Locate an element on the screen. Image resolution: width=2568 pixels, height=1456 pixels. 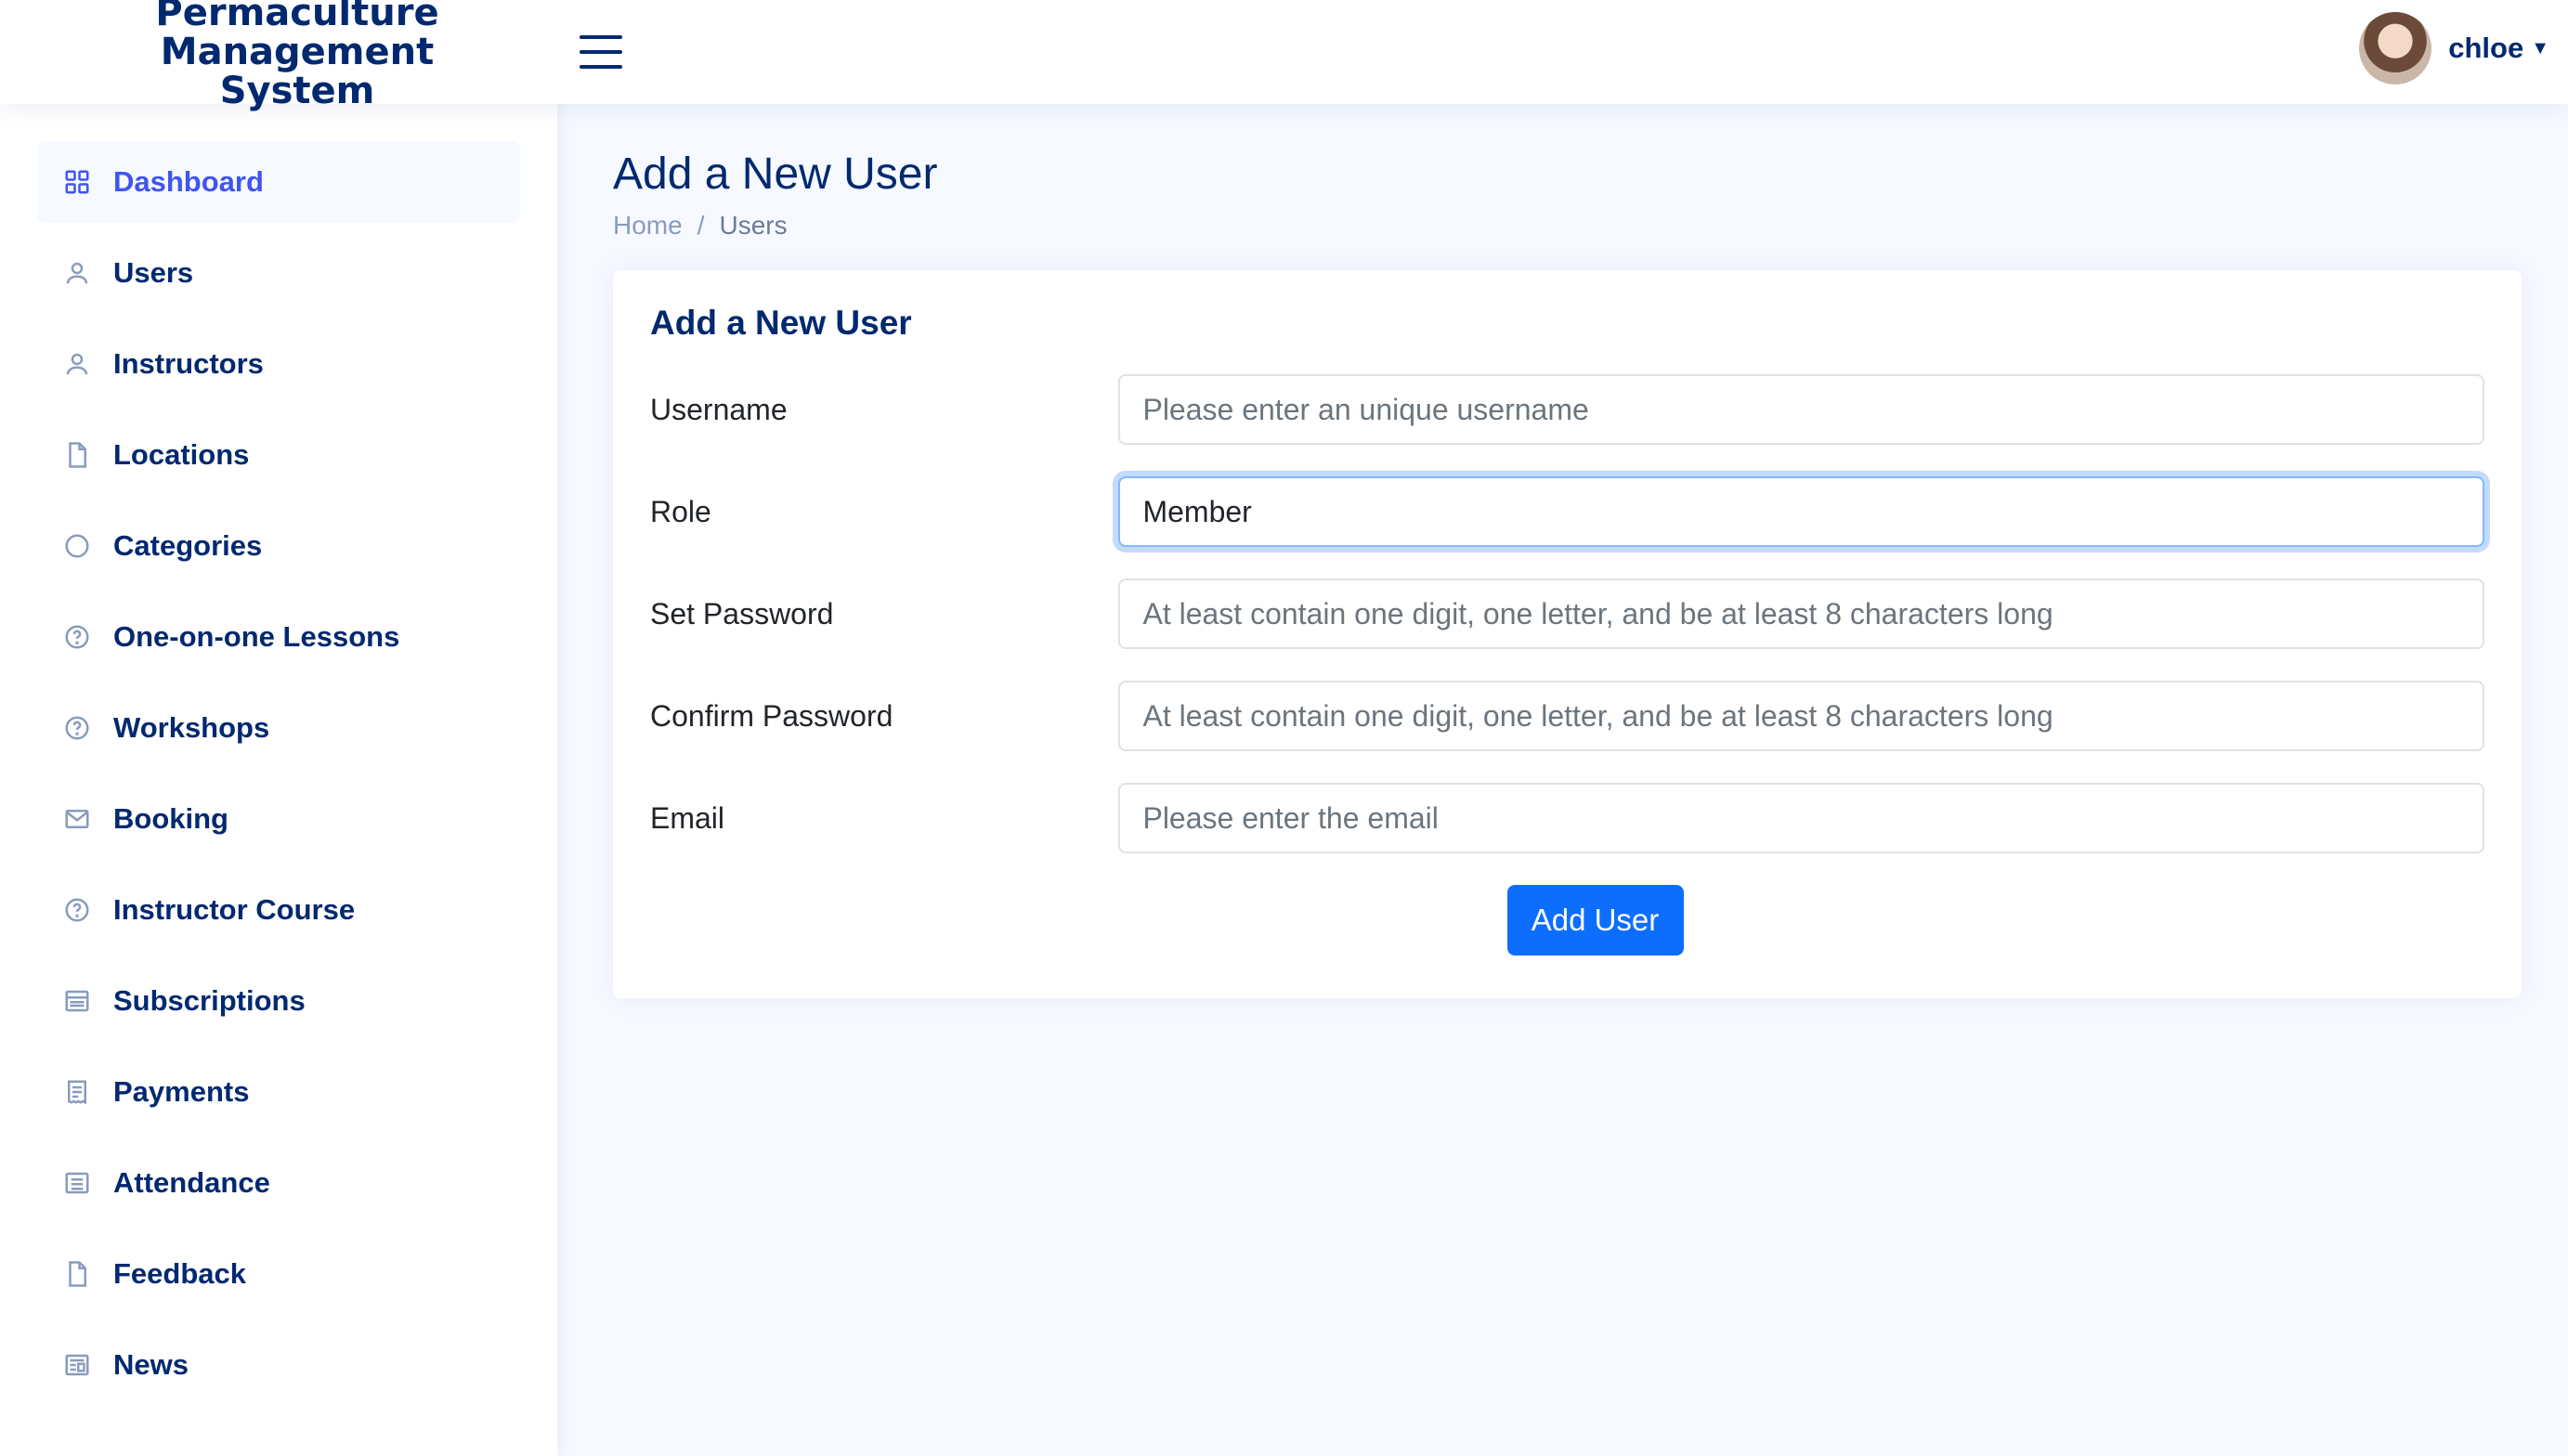
card-title: Add a New User is located at coordinates (781, 323).